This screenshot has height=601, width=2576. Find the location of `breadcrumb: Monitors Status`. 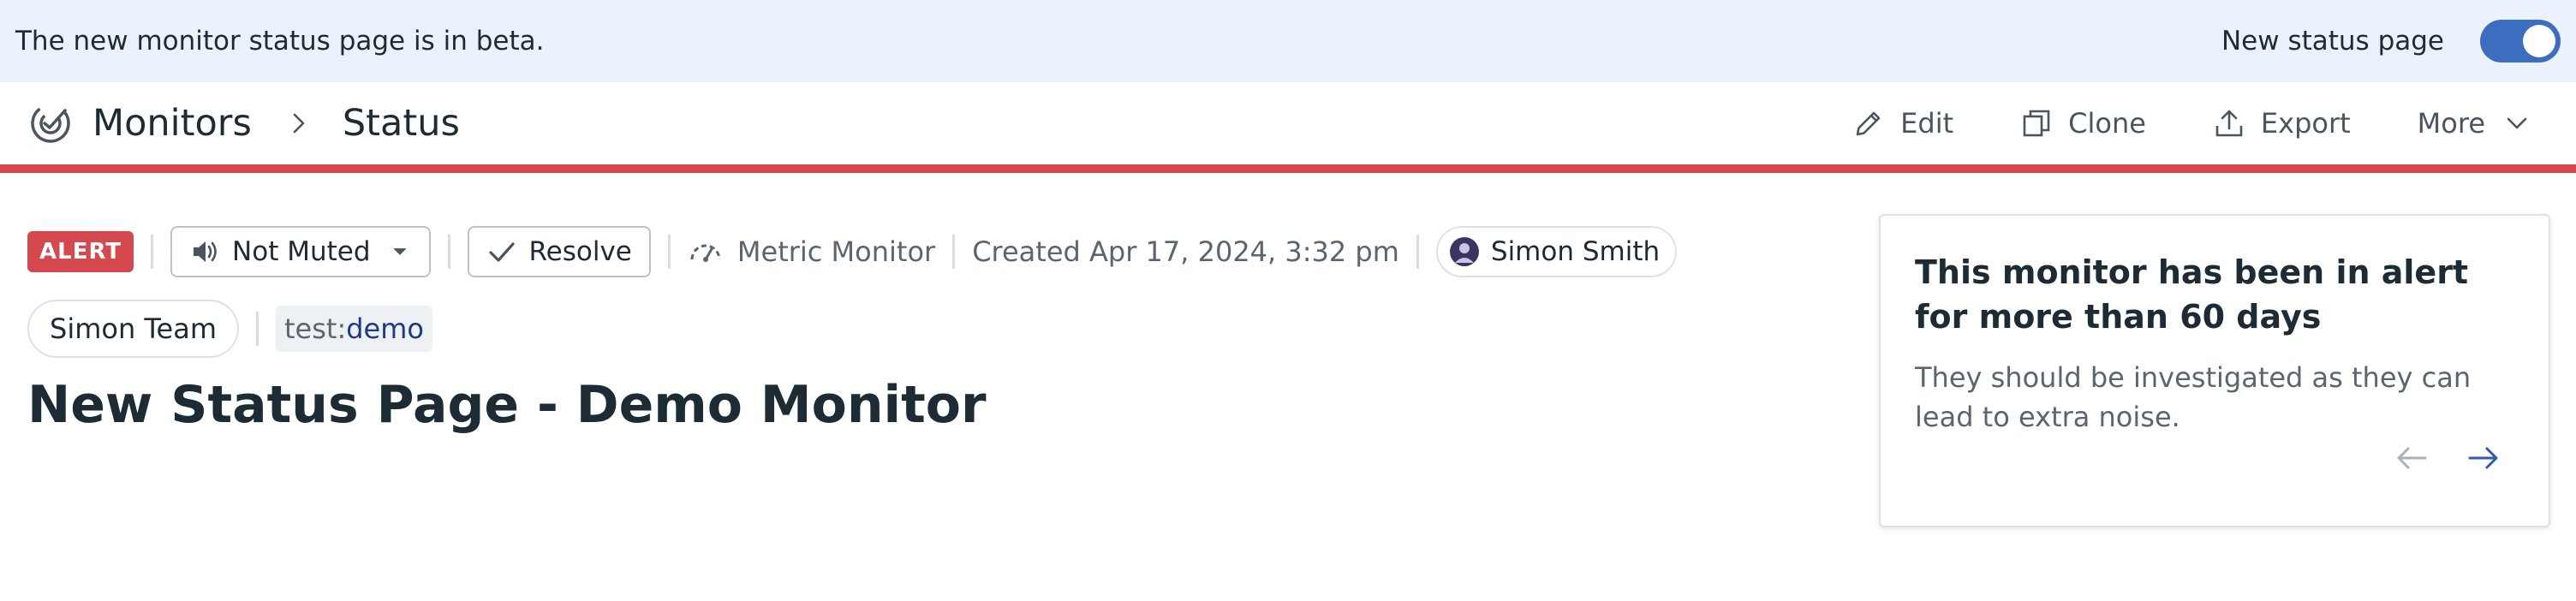

breadcrumb: Monitors Status is located at coordinates (244, 123).